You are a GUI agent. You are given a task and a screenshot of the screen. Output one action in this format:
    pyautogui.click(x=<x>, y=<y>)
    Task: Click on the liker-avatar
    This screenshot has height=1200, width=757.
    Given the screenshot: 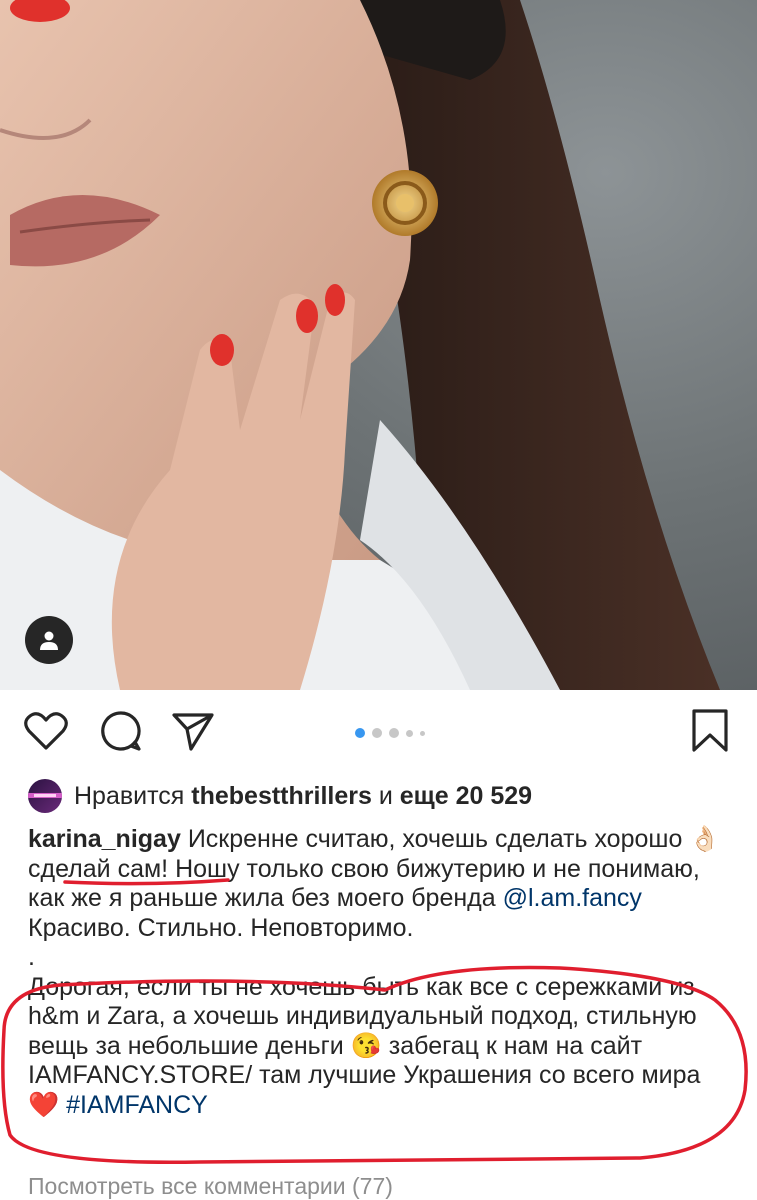 What is the action you would take?
    pyautogui.click(x=45, y=796)
    